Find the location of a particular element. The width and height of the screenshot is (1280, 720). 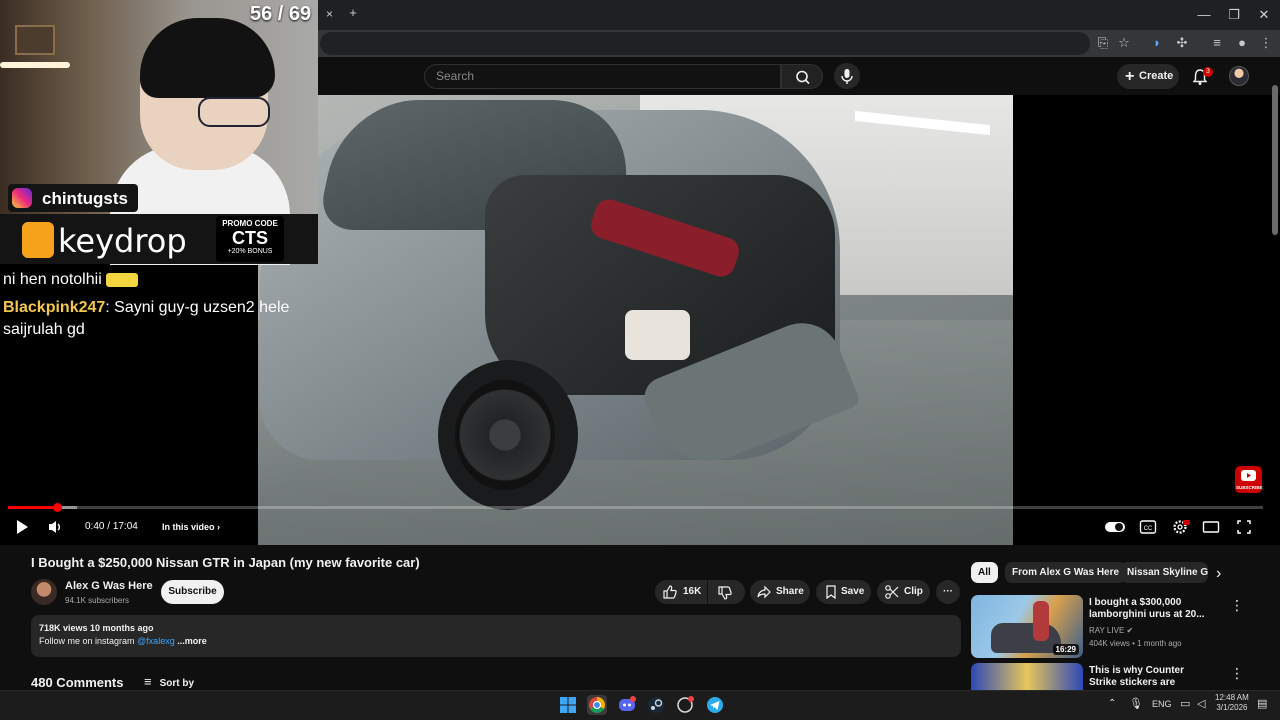

verified-check-icon: ✔ is located at coordinates (1130, 630).